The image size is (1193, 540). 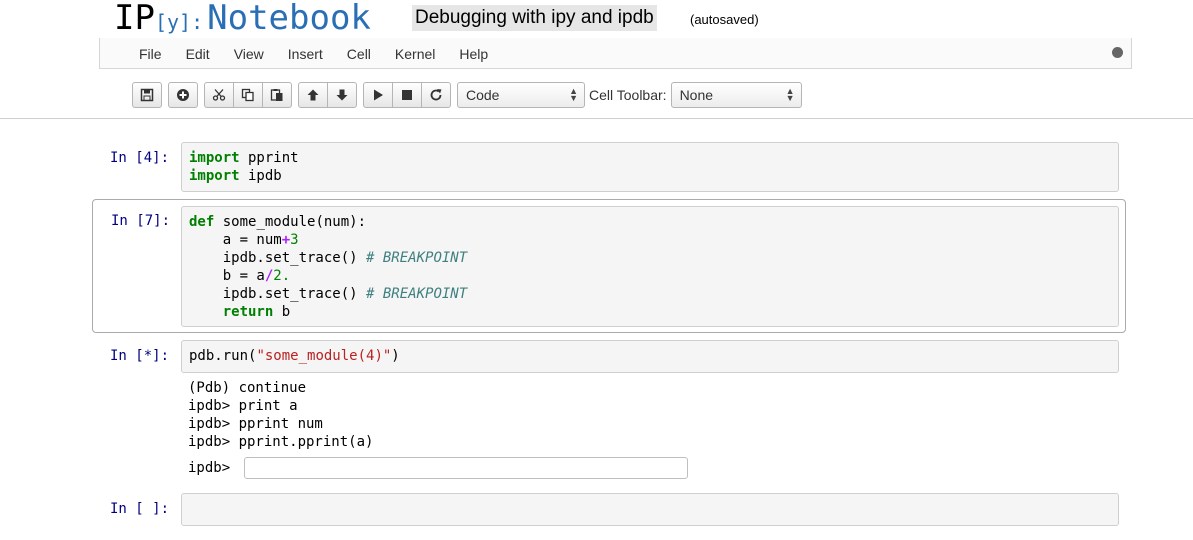 I want to click on notebook-name: Debugging with ipy and ipdb, so click(x=534, y=18).